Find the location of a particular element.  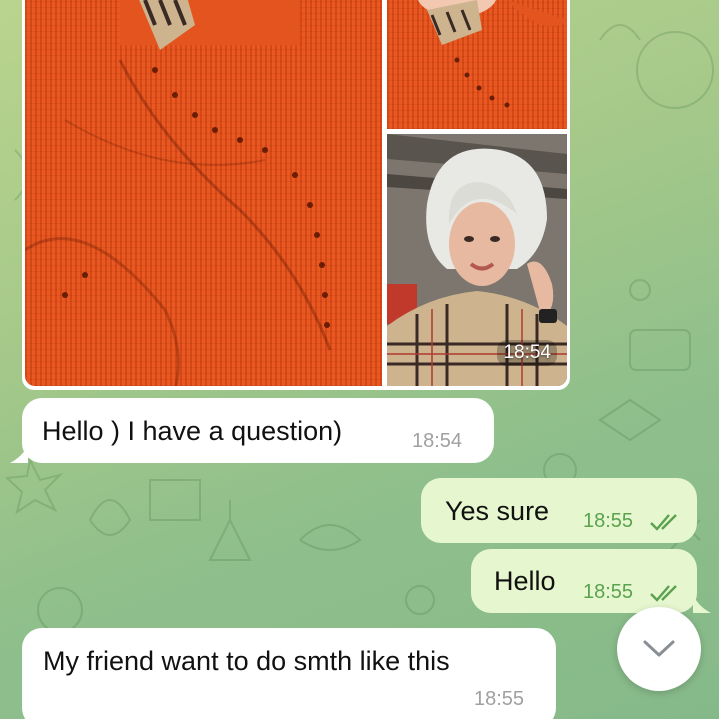

sweater-top-illustration is located at coordinates (492, 54).